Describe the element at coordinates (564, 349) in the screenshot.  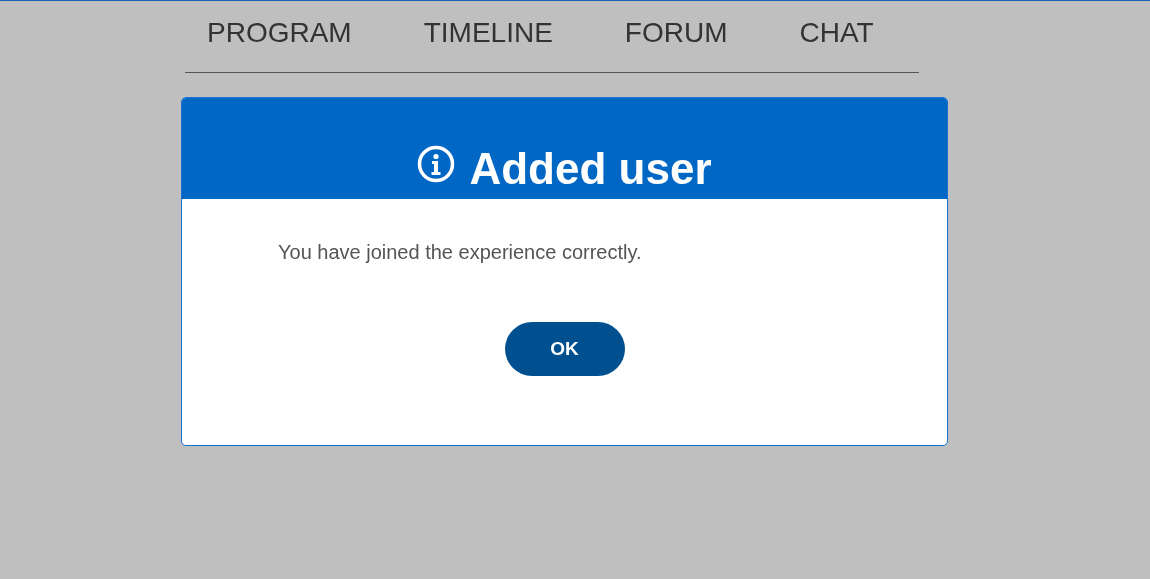
I see `ok-button: OK` at that location.